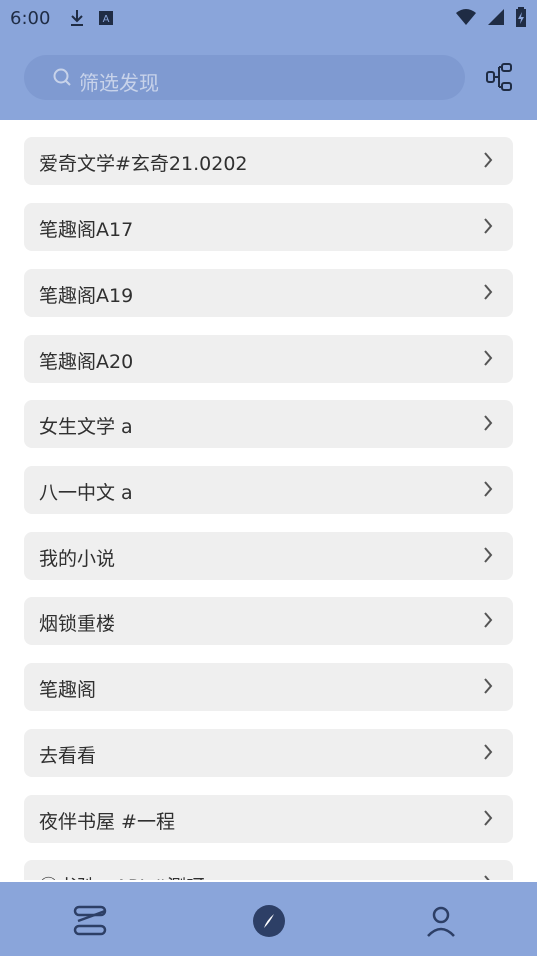 This screenshot has width=537, height=956. Describe the element at coordinates (268, 687) in the screenshot. I see `list-item: 笔趣阁` at that location.